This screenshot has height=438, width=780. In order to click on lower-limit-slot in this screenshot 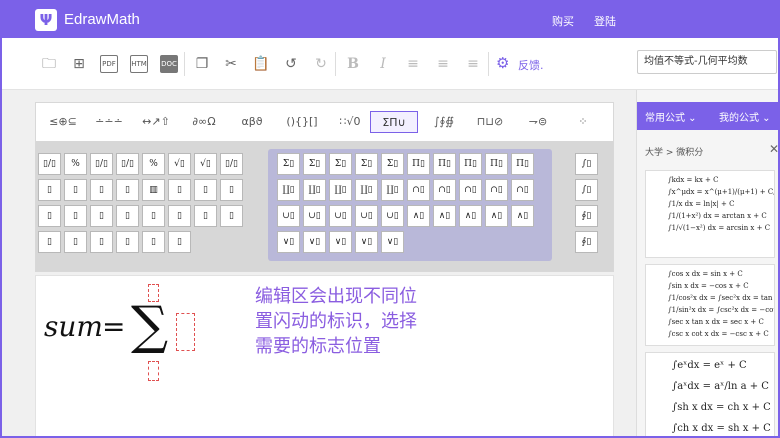, I will do `click(153, 371)`.